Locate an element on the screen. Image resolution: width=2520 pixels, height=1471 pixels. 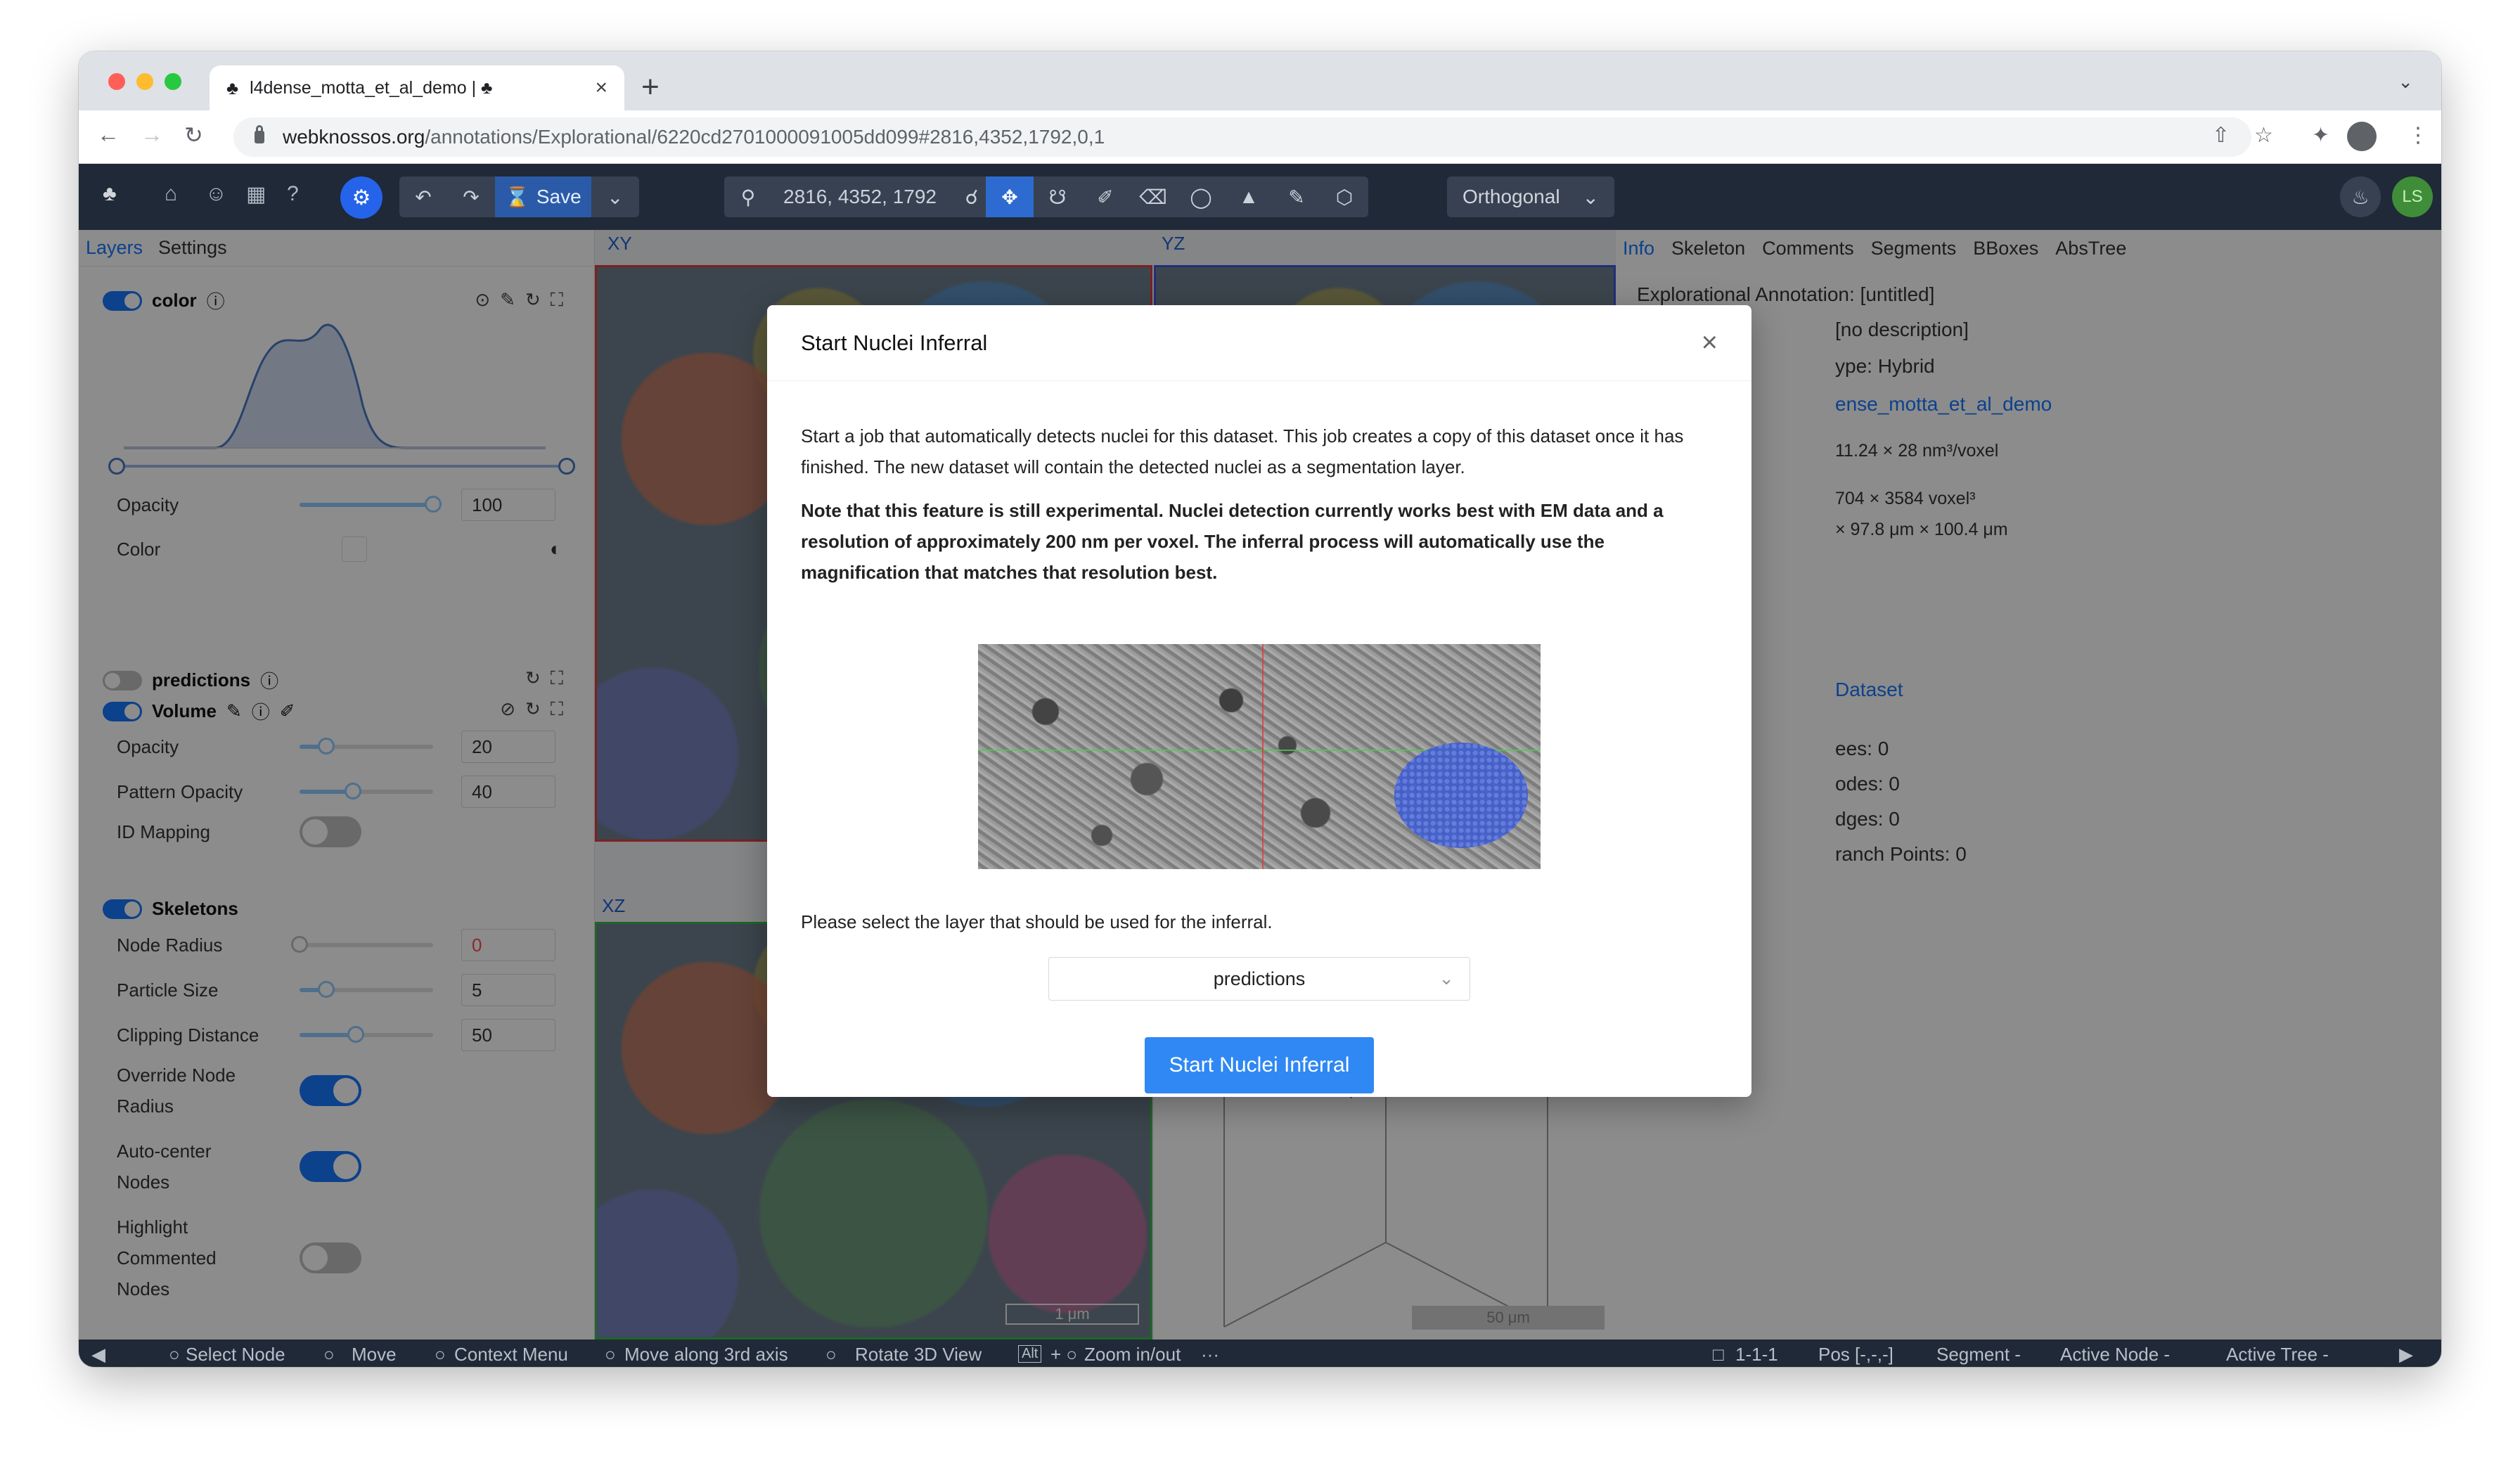
reload-icon: ↻ is located at coordinates (193, 135).